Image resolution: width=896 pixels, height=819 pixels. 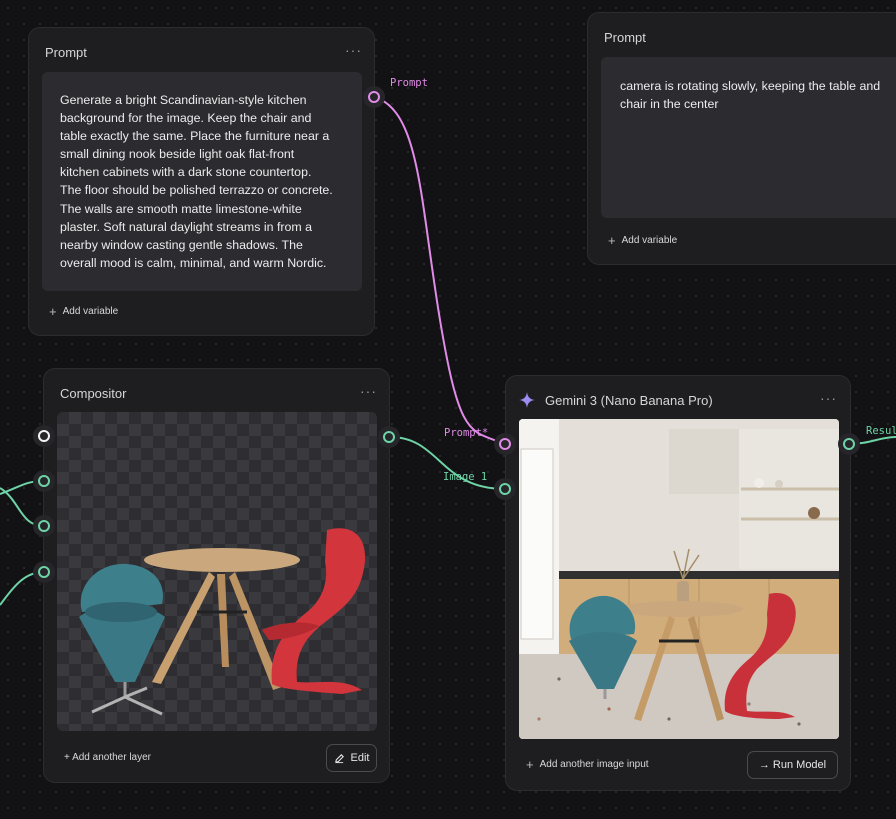 I want to click on compositor-canvas-preview, so click(x=217, y=571).